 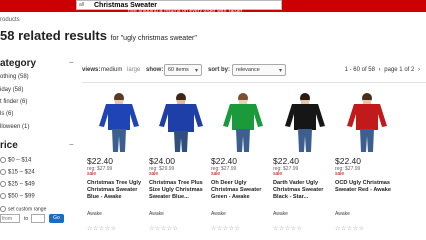 I want to click on toolbar-divider, so click(x=254, y=82).